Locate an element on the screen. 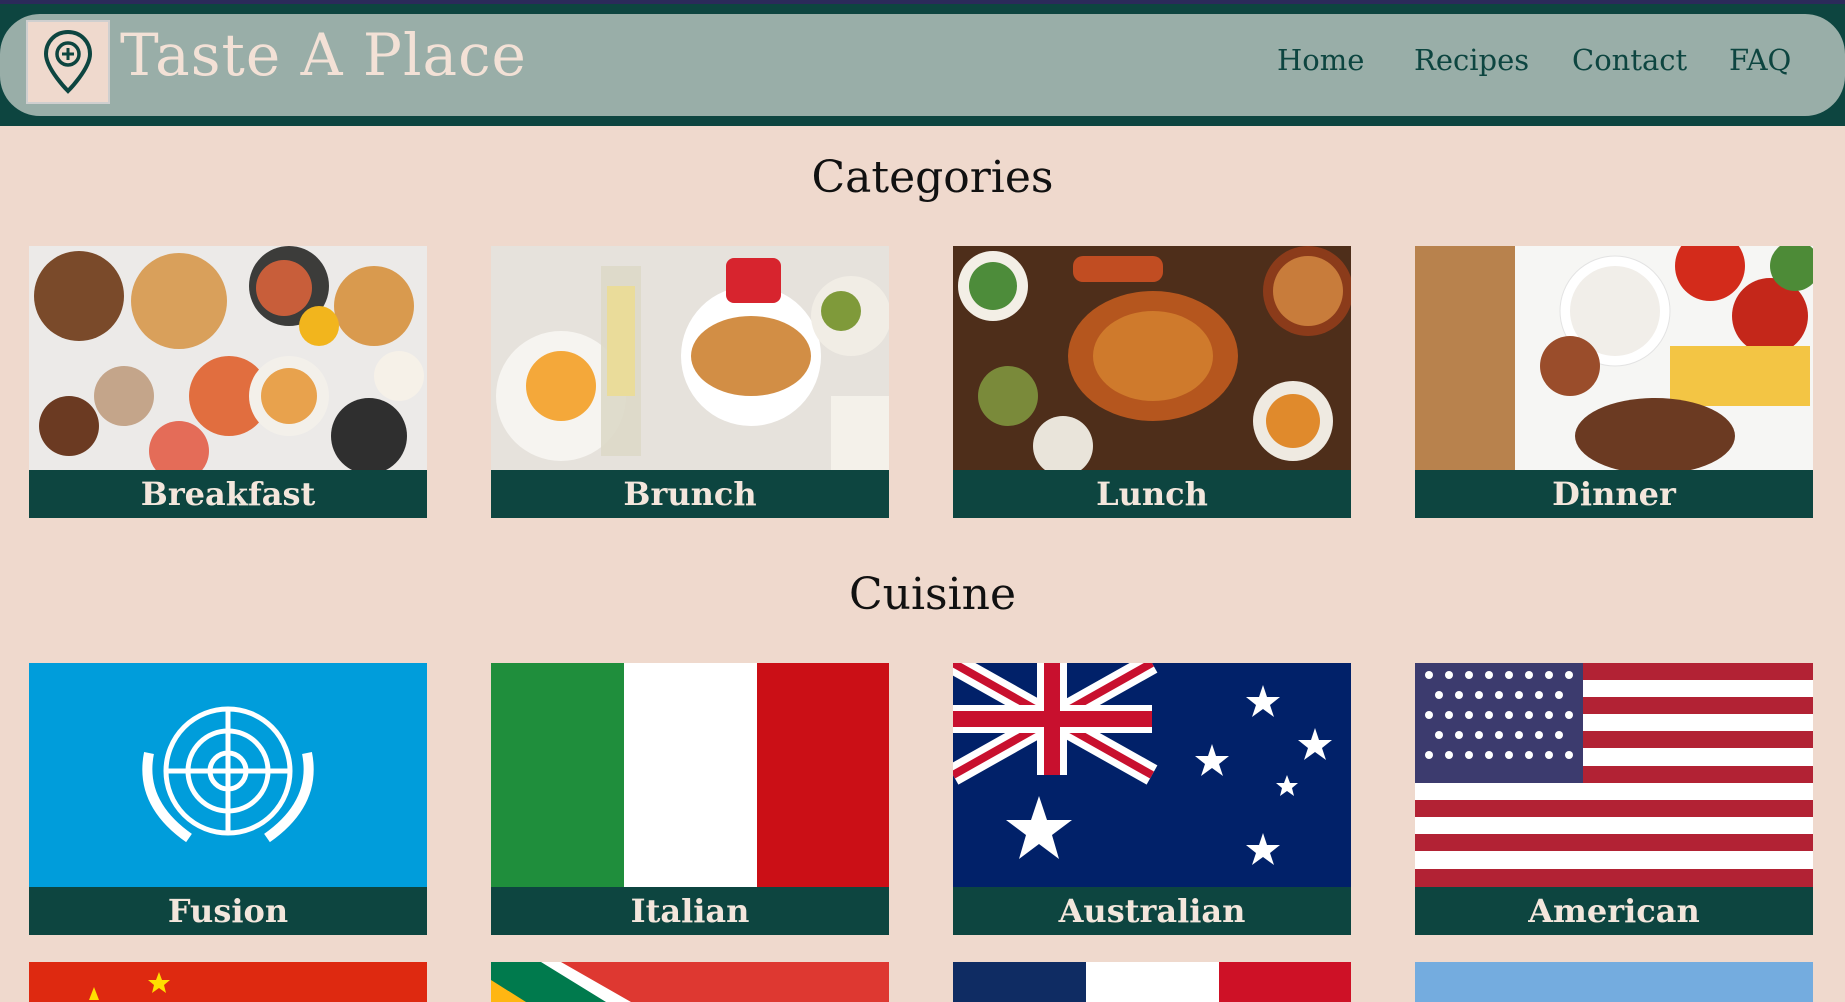 This screenshot has height=1002, width=1845. italy-flag-image is located at coordinates (690, 775).